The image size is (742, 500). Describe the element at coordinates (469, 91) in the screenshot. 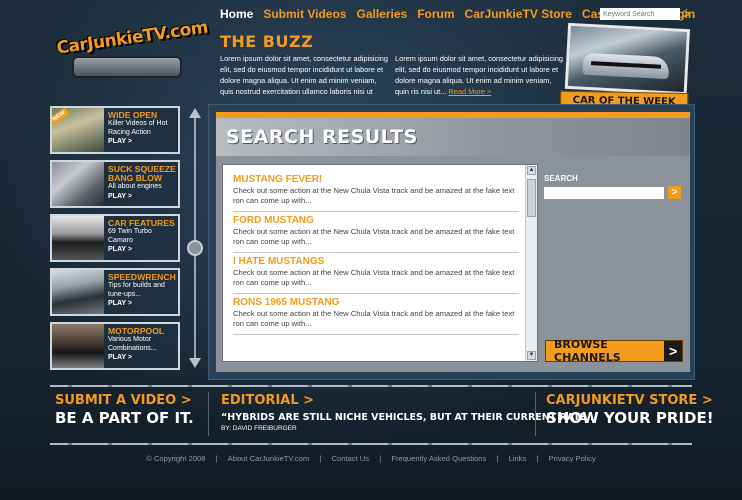

I see `read-more-link: Read More >` at that location.